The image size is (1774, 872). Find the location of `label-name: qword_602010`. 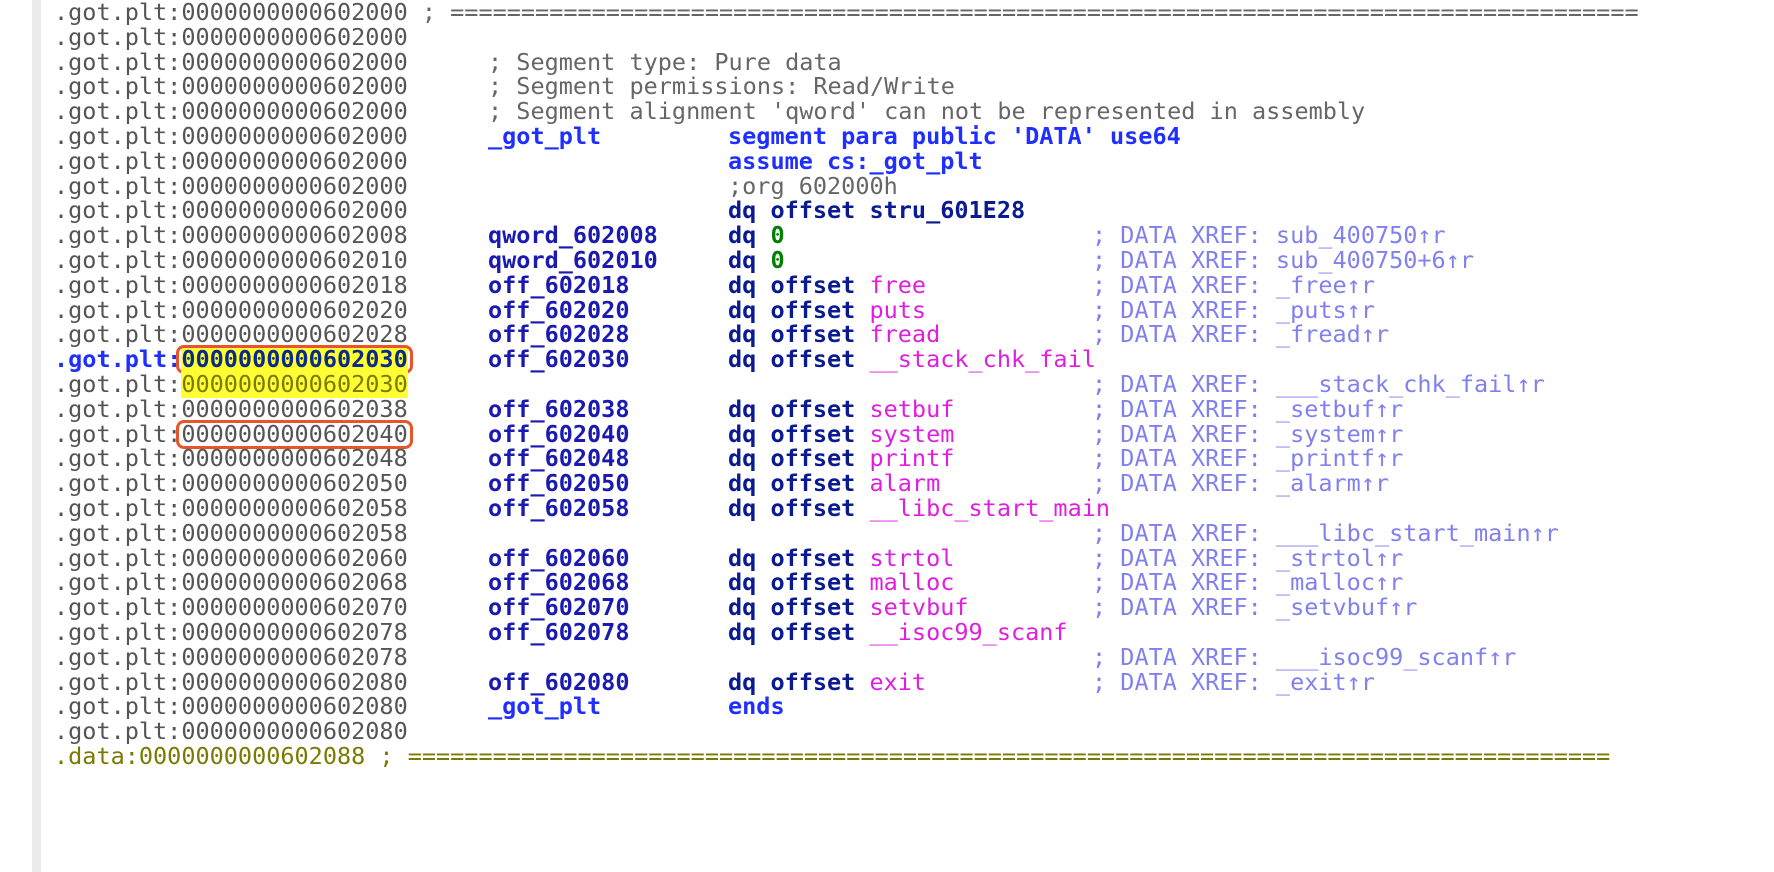

label-name: qword_602010 is located at coordinates (573, 260).